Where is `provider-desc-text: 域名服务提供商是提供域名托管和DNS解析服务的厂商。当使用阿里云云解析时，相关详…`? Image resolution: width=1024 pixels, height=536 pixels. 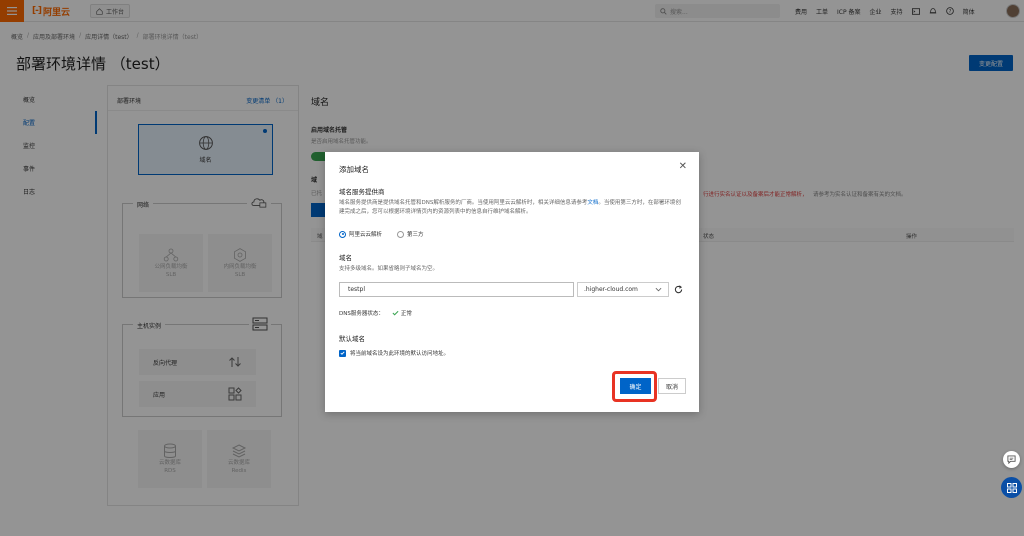 provider-desc-text: 域名服务提供商是提供域名托管和DNS解析服务的厂商。当使用阿里云云解析时，相关详… is located at coordinates (463, 203).